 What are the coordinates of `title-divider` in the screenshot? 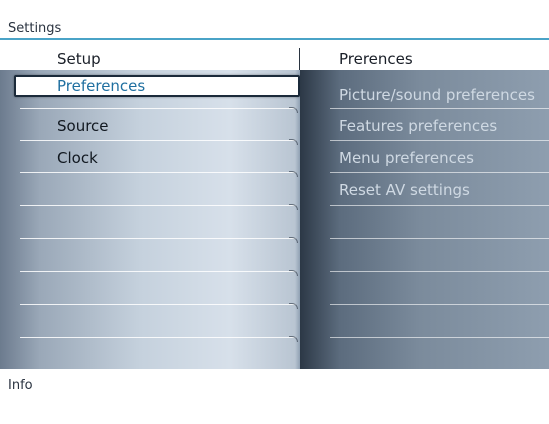 It's located at (274, 39).